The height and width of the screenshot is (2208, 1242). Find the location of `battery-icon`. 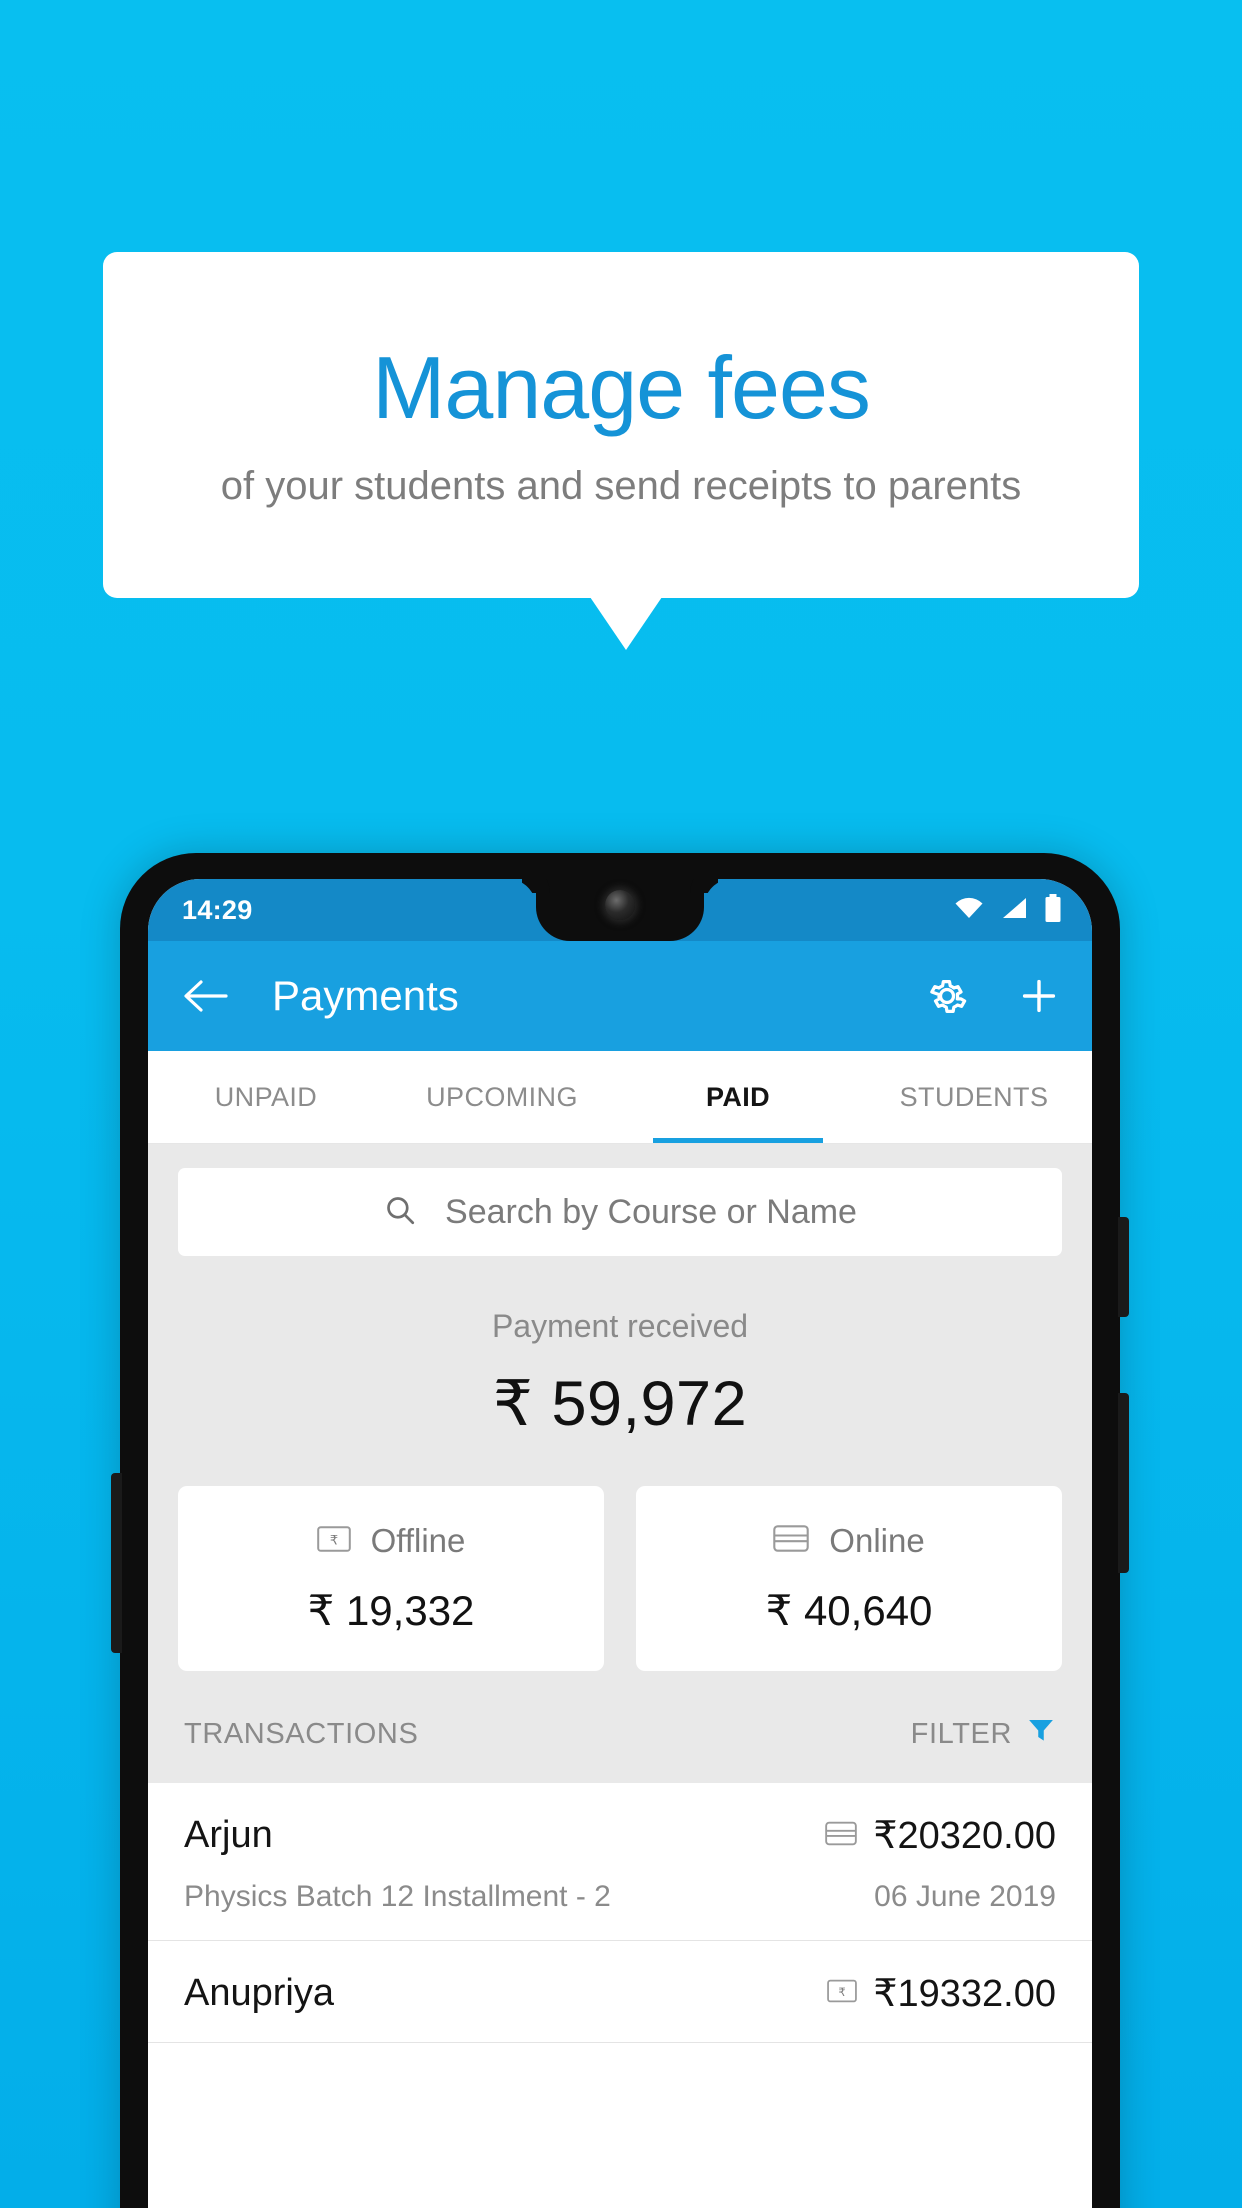

battery-icon is located at coordinates (1053, 910).